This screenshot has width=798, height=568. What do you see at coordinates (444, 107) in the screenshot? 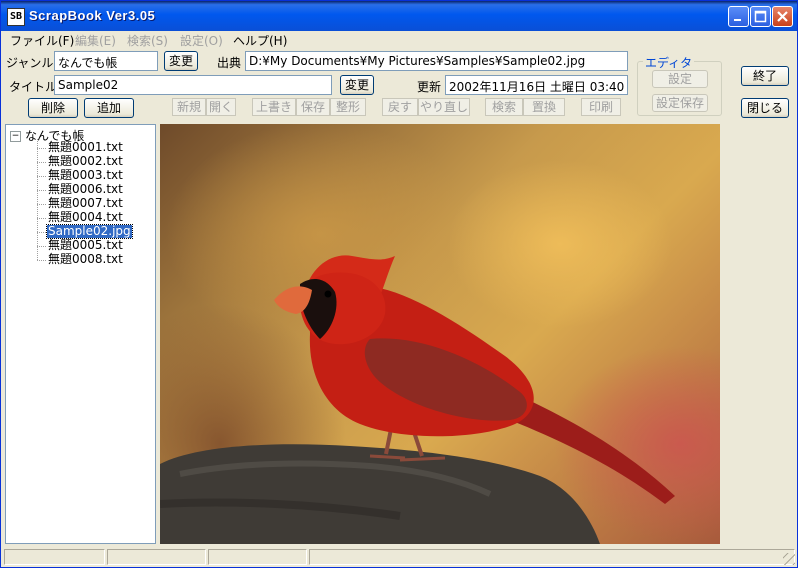
I see `redo-button: やり直し` at bounding box center [444, 107].